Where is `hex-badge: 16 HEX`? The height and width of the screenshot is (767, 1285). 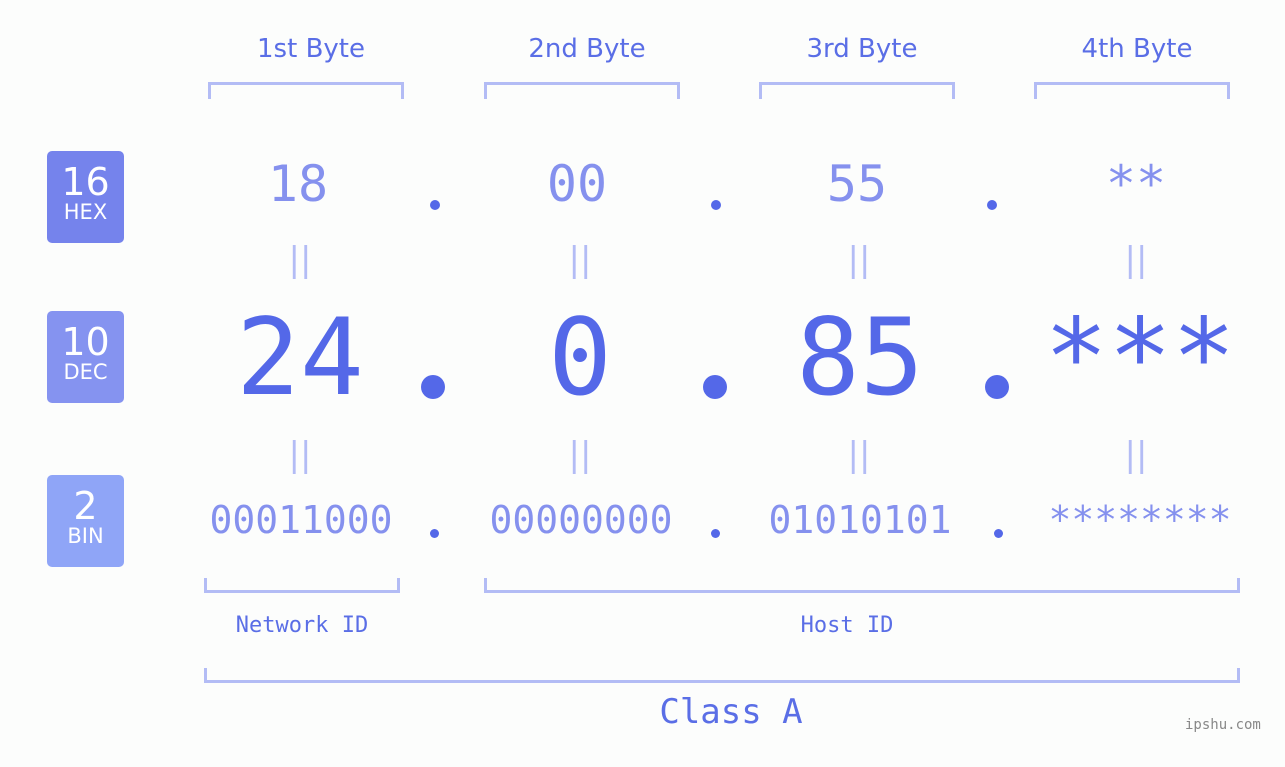
hex-badge: 16 HEX is located at coordinates (85, 197).